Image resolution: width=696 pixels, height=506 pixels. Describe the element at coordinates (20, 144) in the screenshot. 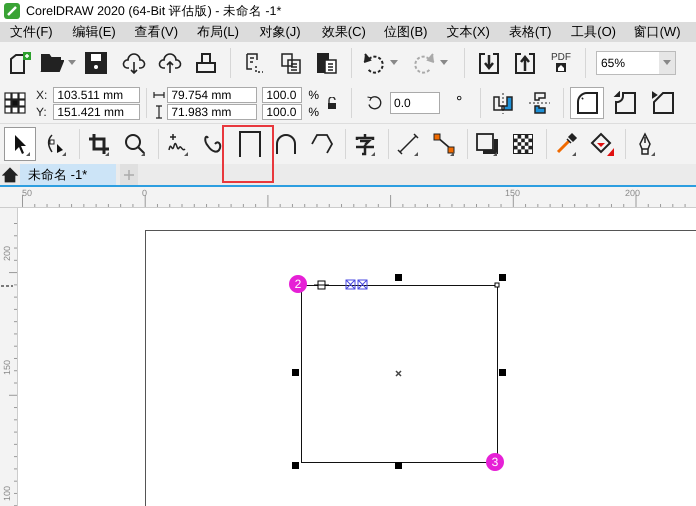

I see `toolbox-tool` at that location.